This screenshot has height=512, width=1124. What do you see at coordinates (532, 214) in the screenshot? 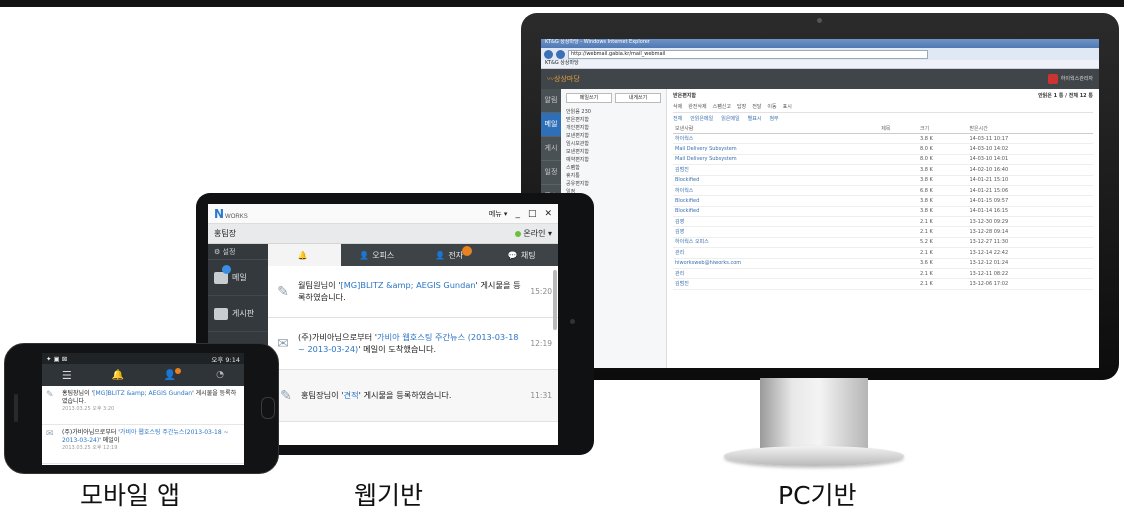
I see `maximize-icon: □` at bounding box center [532, 214].